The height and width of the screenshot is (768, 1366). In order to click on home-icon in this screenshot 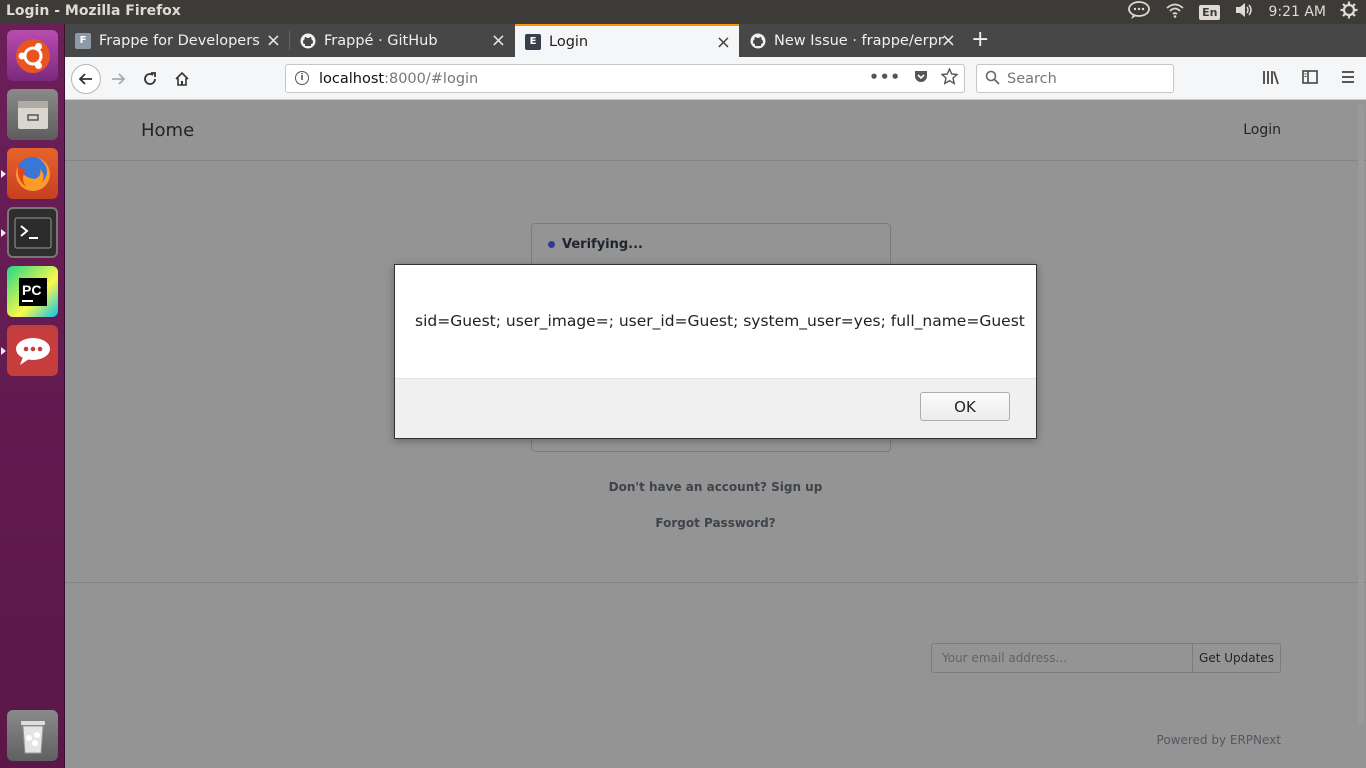, I will do `click(182, 78)`.